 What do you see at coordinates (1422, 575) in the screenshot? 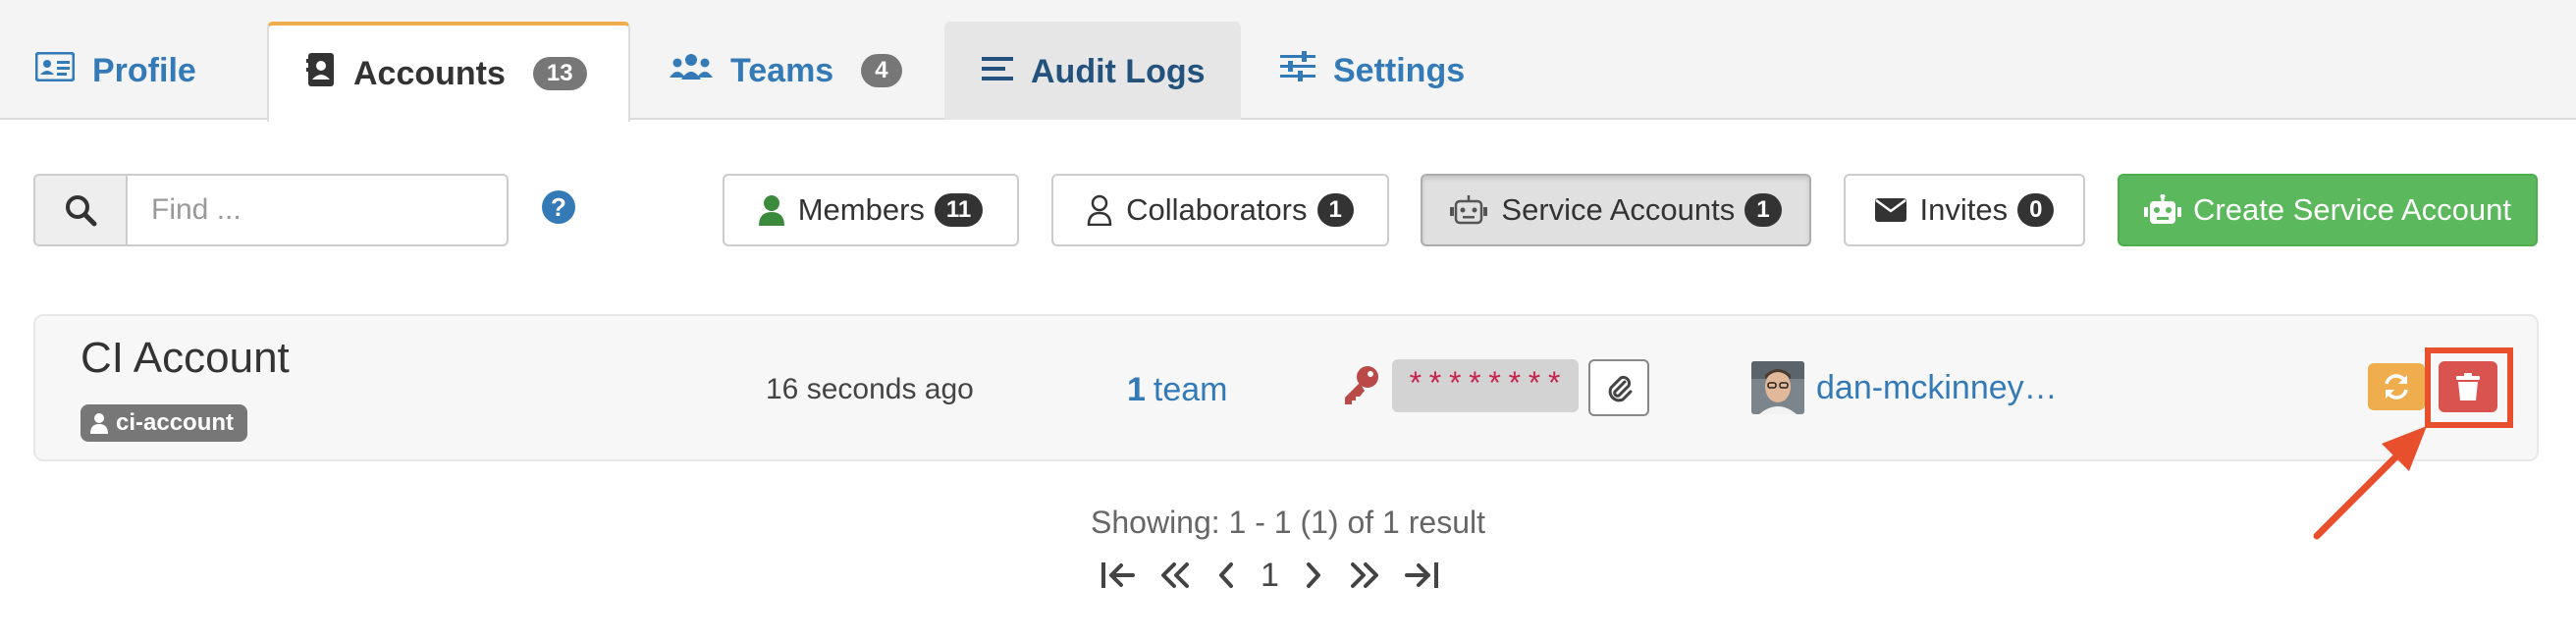
I see `last-page-icon` at bounding box center [1422, 575].